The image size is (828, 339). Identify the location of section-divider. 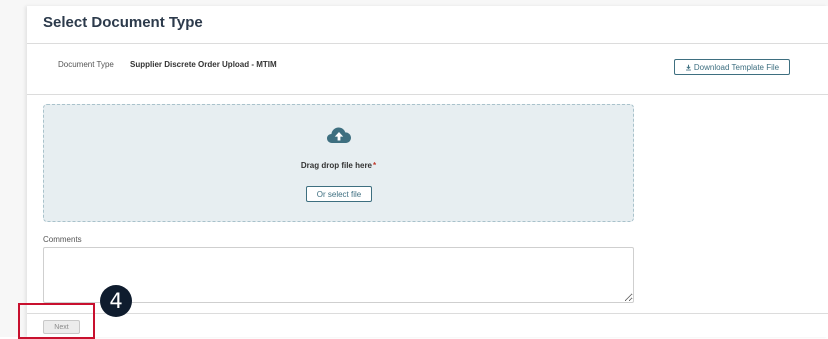
(427, 94).